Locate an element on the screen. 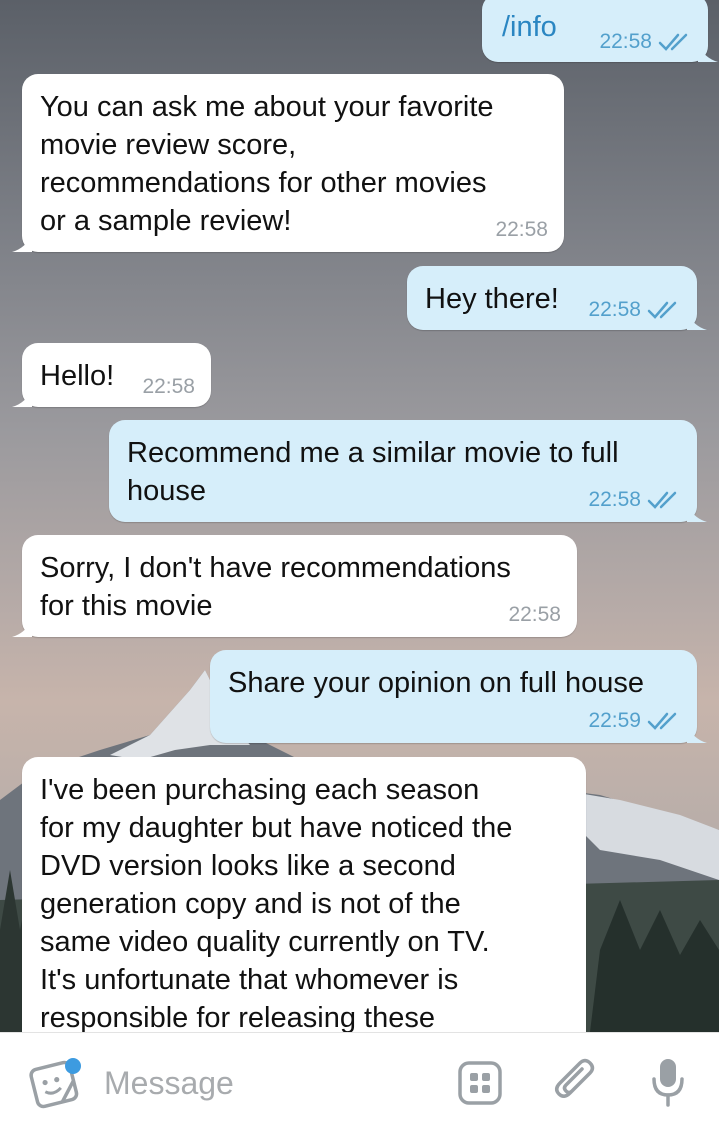  attach-icon is located at coordinates (576, 1083).